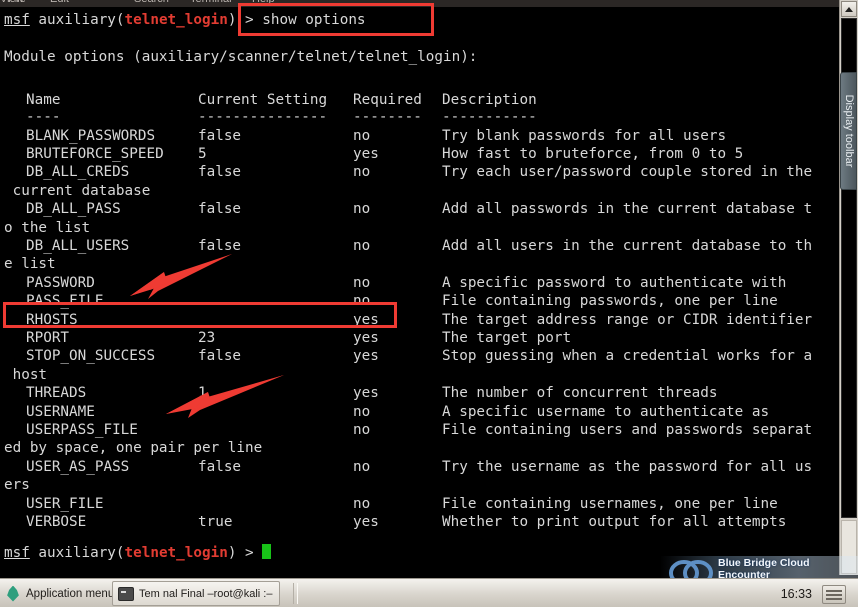  I want to click on option-name: USER_AS_PASS, so click(78, 466).